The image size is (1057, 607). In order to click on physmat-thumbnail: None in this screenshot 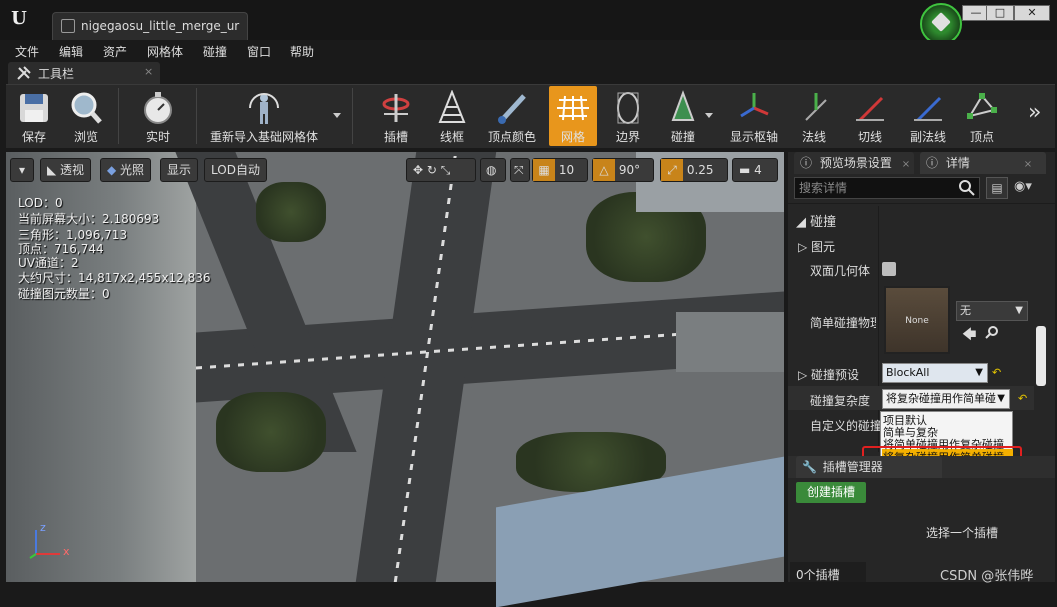, I will do `click(917, 320)`.